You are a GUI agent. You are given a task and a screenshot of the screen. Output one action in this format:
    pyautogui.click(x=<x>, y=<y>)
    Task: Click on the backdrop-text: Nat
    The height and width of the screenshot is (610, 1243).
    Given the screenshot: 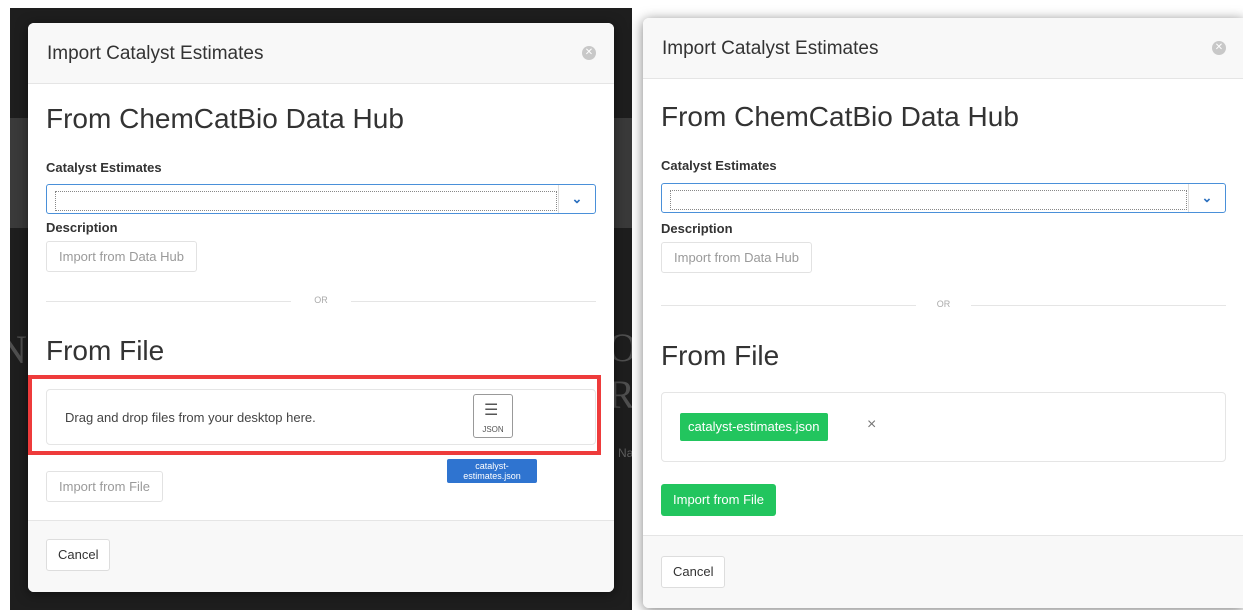 What is the action you would take?
    pyautogui.click(x=625, y=453)
    